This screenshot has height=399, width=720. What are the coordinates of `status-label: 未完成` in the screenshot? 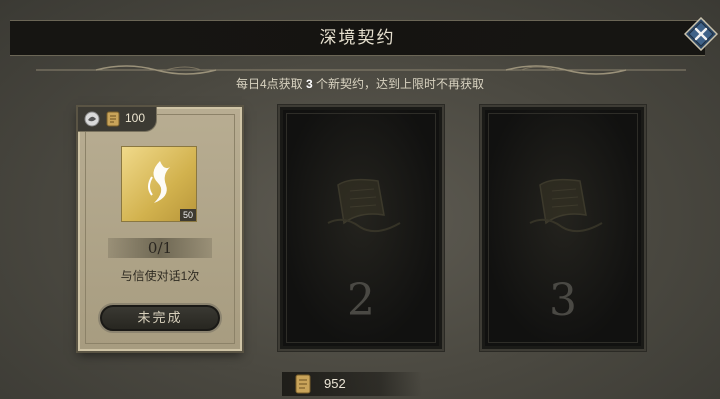 It's located at (160, 317).